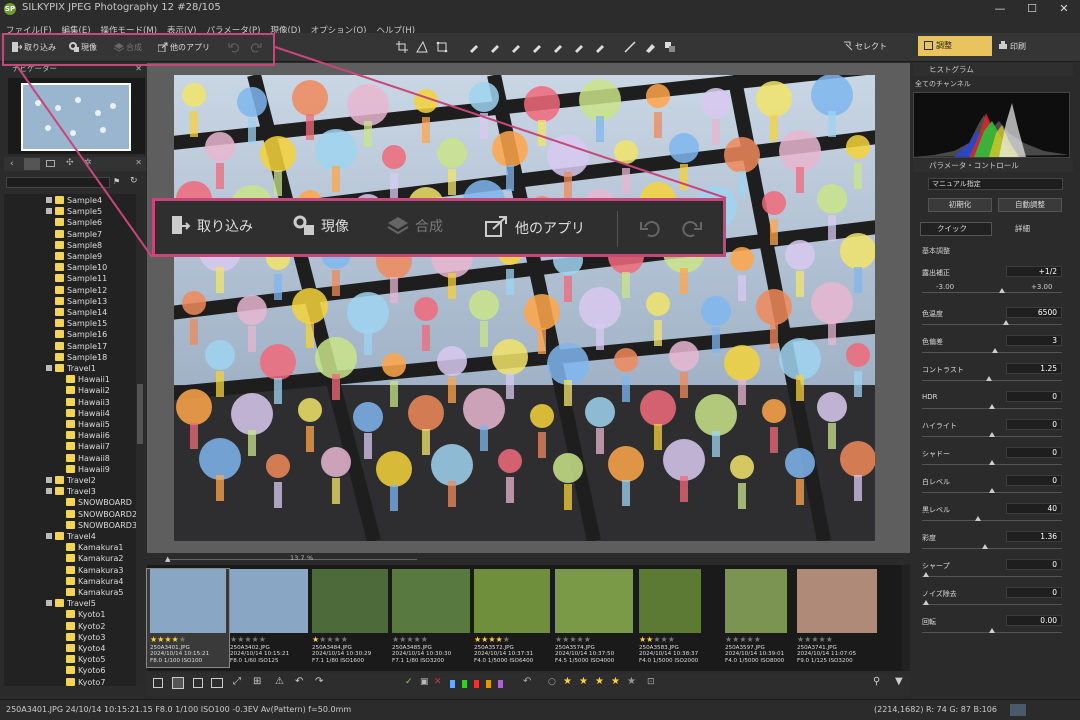  I want to click on label-red-icon, so click(476, 684).